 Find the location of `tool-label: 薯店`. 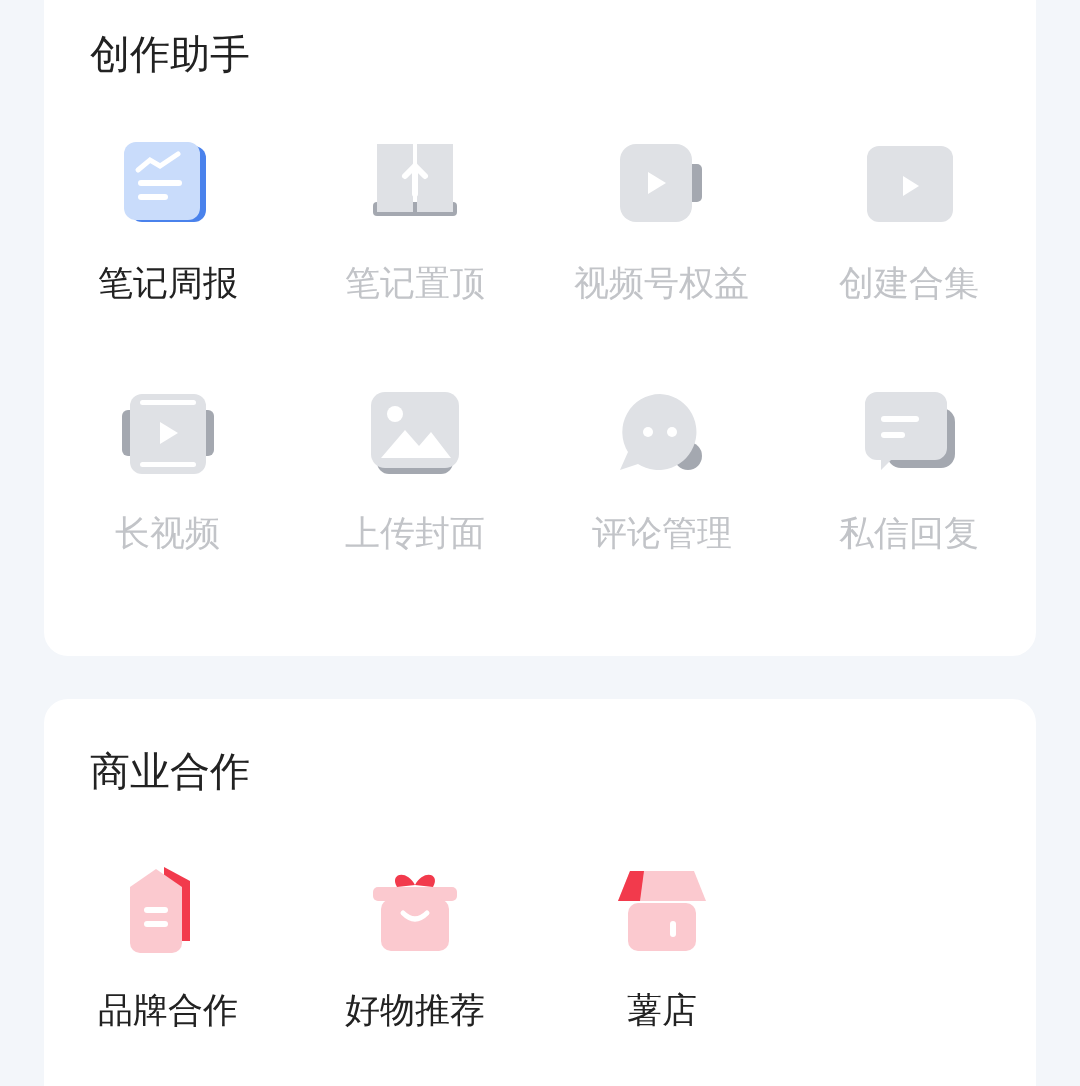

tool-label: 薯店 is located at coordinates (661, 1010).